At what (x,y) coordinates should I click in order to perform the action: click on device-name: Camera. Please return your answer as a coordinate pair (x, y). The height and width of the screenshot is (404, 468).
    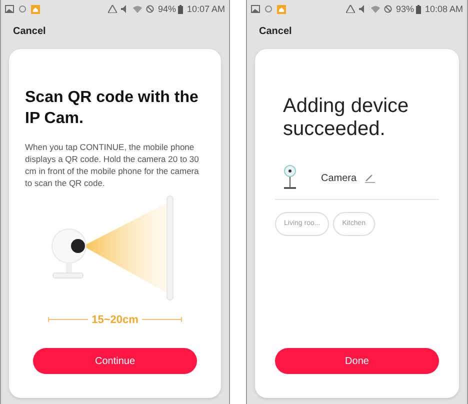
    Looking at the image, I should click on (339, 179).